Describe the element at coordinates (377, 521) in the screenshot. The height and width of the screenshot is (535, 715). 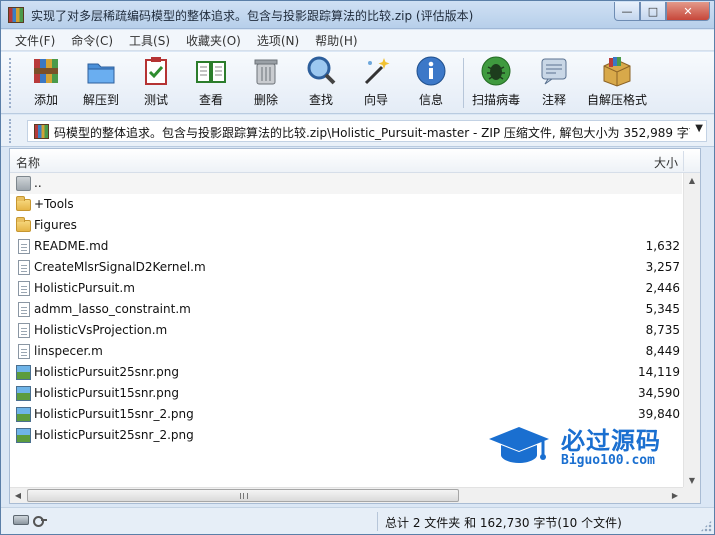
I see `status-divider` at that location.